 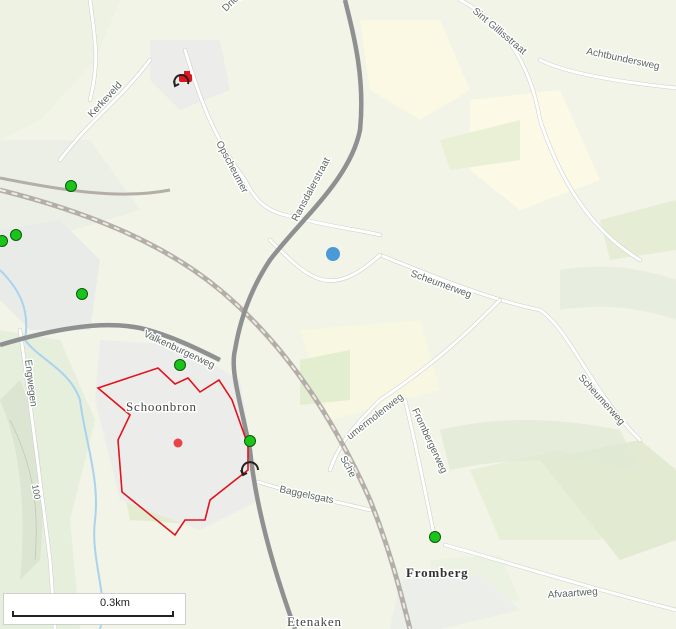 What do you see at coordinates (333, 254) in the screenshot?
I see `map-marker-blue` at bounding box center [333, 254].